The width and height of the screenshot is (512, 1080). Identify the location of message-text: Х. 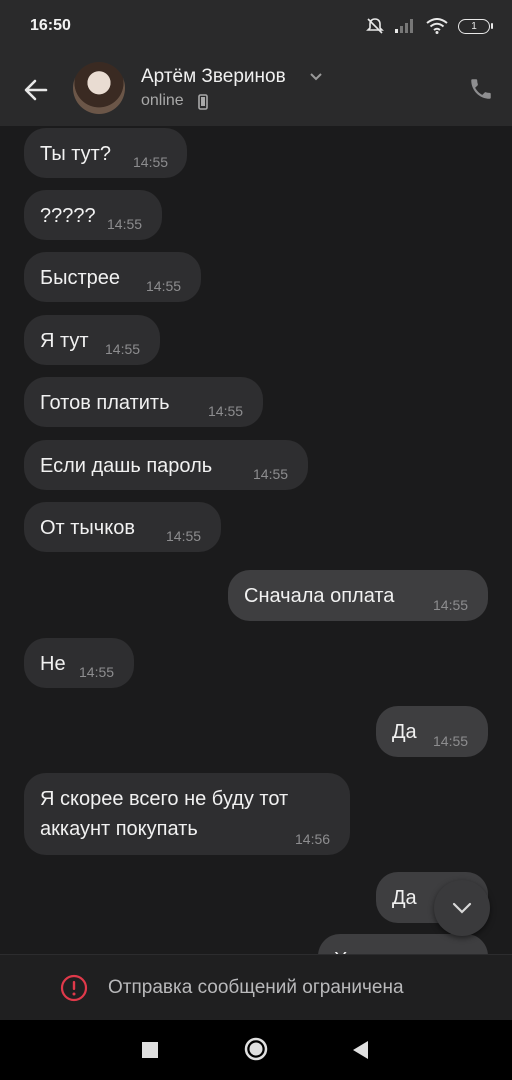
(340, 949).